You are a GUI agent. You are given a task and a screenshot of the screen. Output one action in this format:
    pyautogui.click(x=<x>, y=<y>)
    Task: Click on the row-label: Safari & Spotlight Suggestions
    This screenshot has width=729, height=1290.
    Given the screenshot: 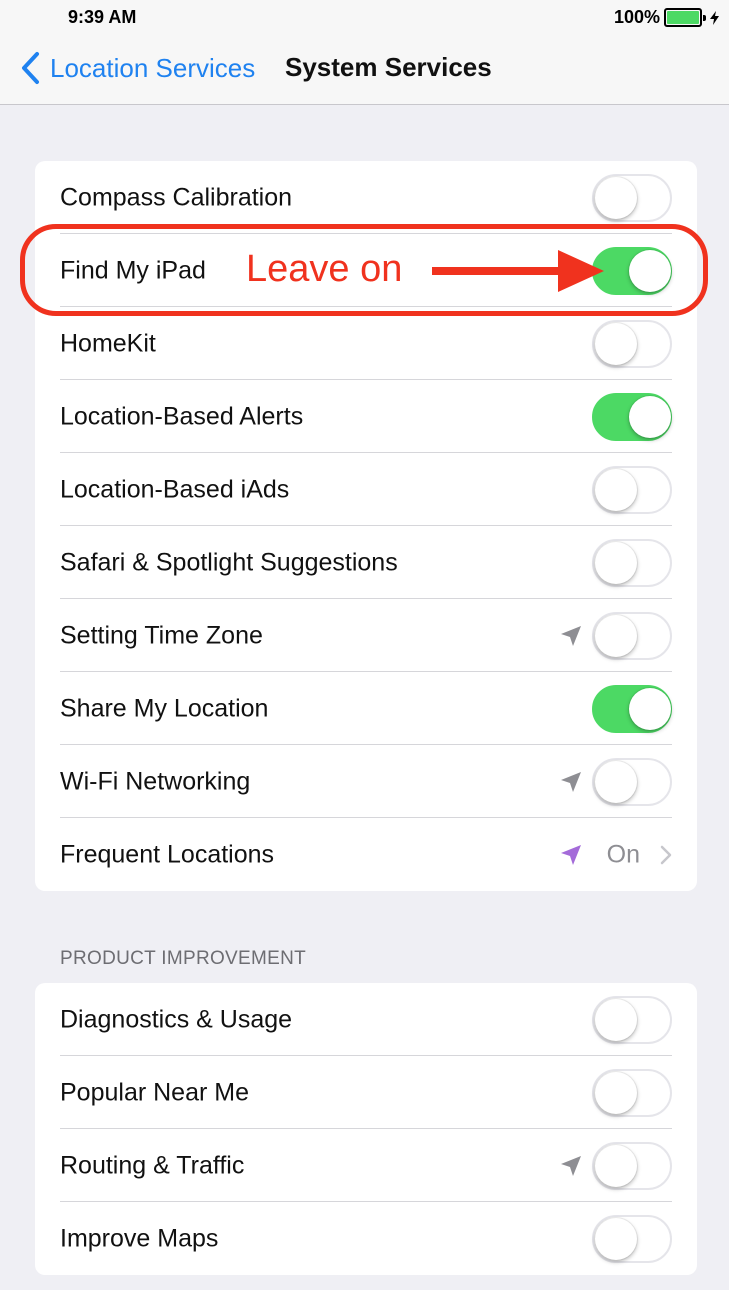 What is the action you would take?
    pyautogui.click(x=229, y=562)
    